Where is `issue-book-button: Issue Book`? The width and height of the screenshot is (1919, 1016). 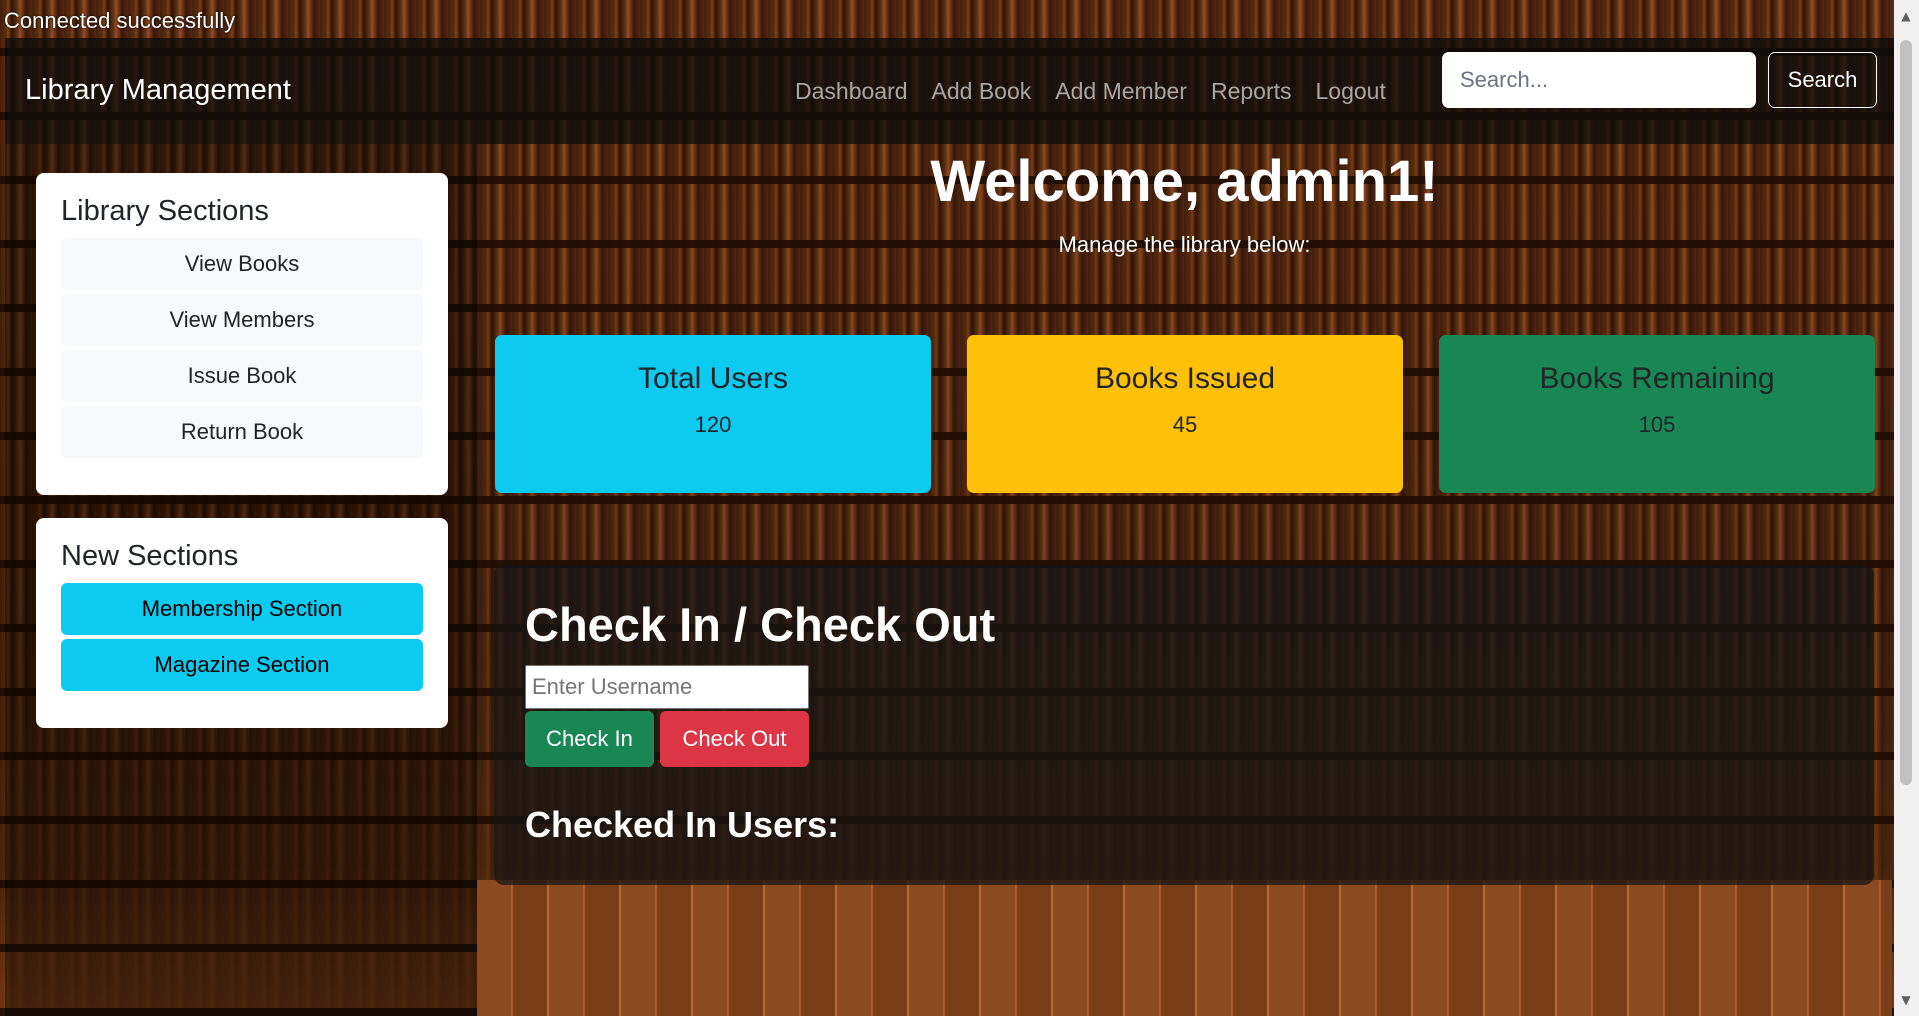
issue-book-button: Issue Book is located at coordinates (242, 376).